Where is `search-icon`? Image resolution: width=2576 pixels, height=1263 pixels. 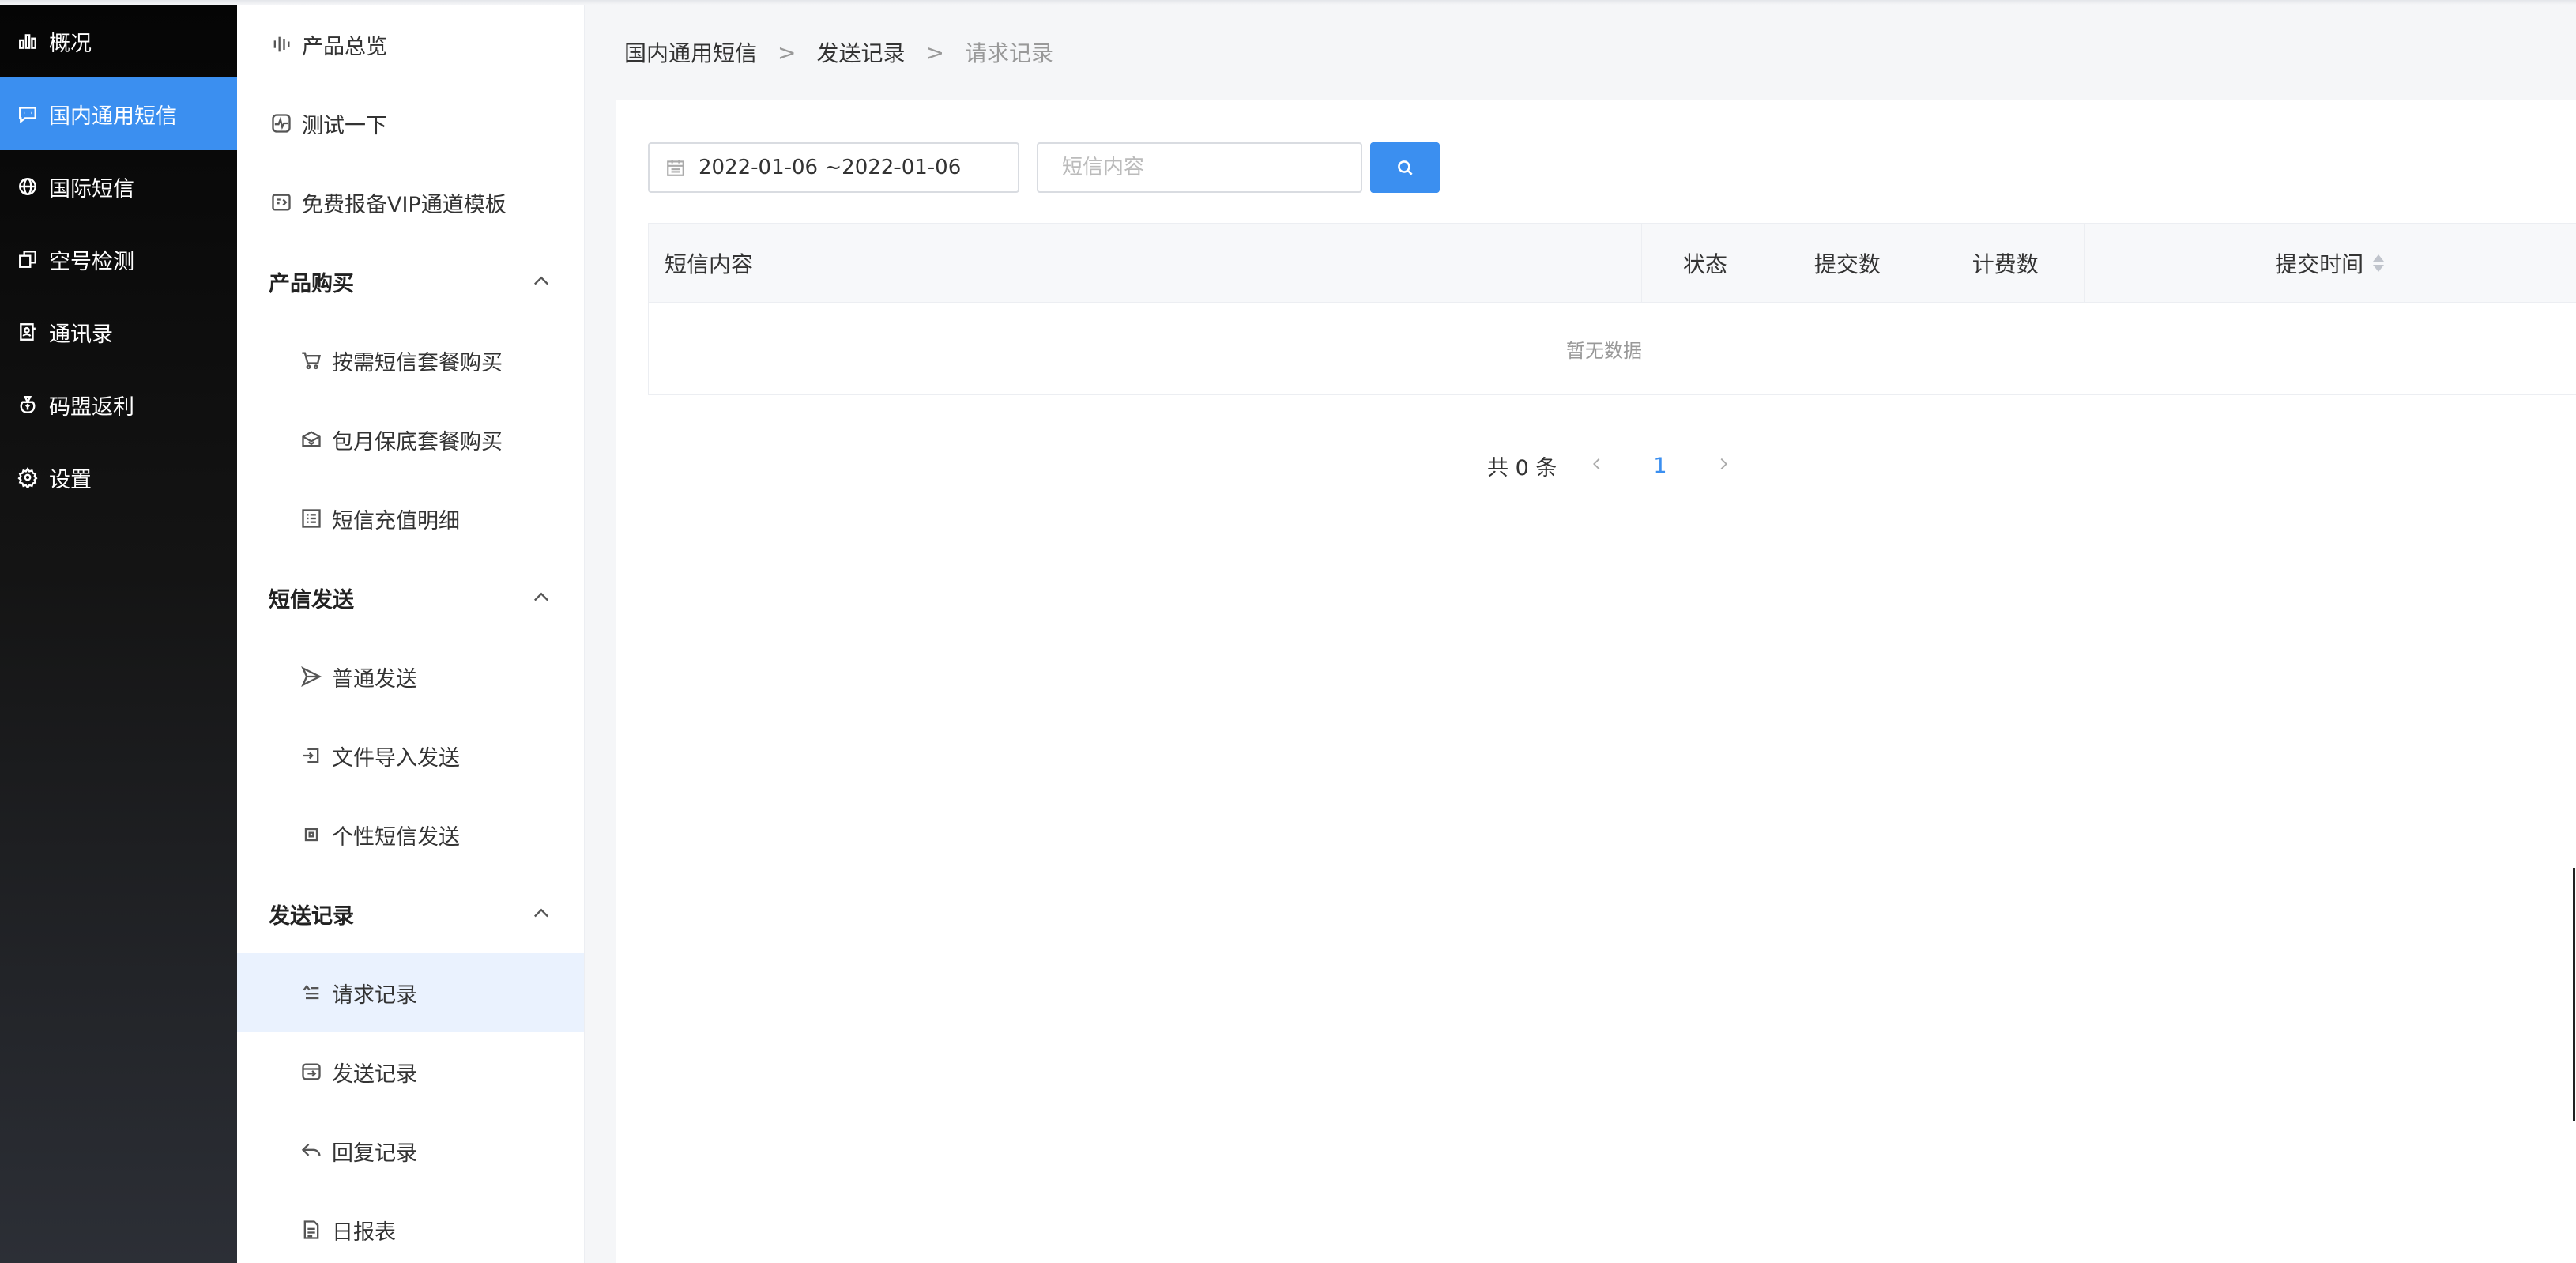 search-icon is located at coordinates (1405, 168).